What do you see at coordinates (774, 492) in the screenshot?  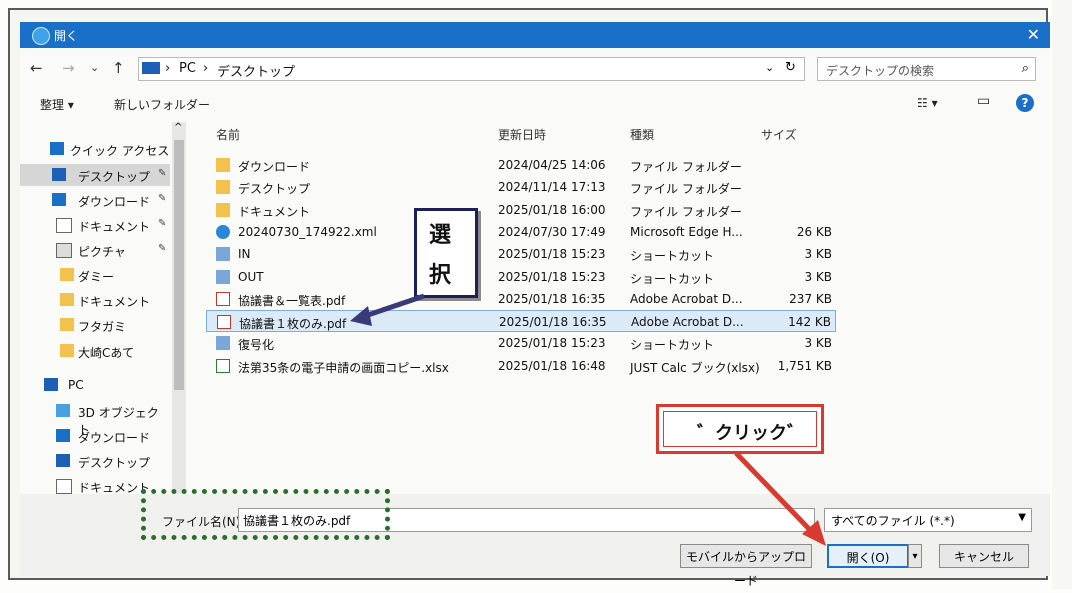 I see `click-arrow-line` at bounding box center [774, 492].